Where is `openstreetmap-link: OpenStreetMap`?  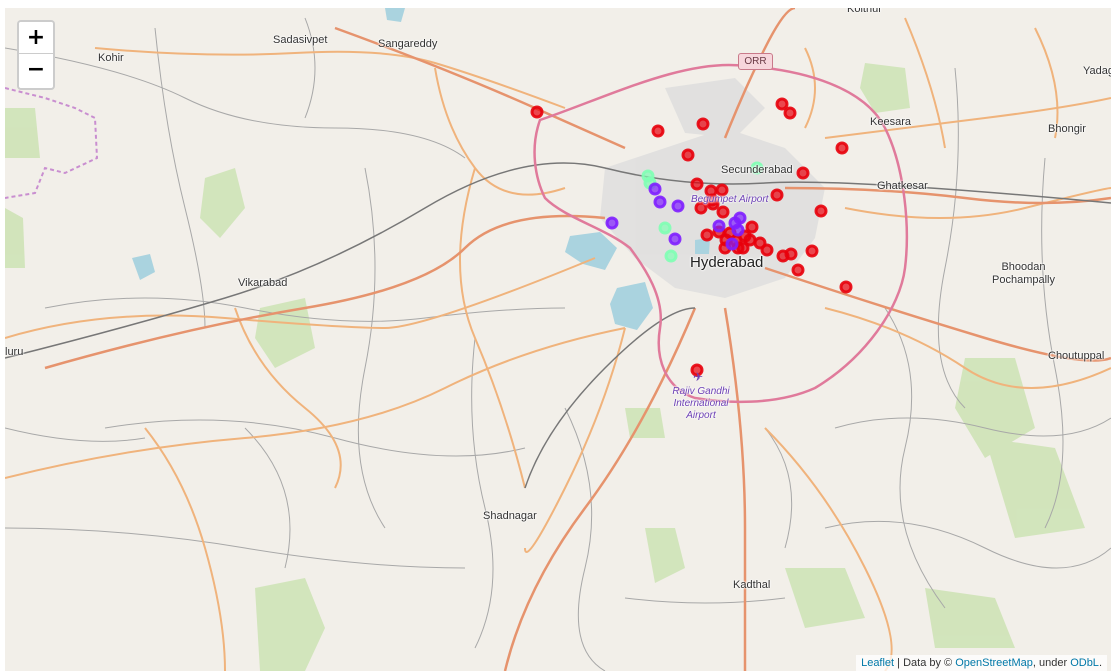
openstreetmap-link: OpenStreetMap is located at coordinates (994, 663).